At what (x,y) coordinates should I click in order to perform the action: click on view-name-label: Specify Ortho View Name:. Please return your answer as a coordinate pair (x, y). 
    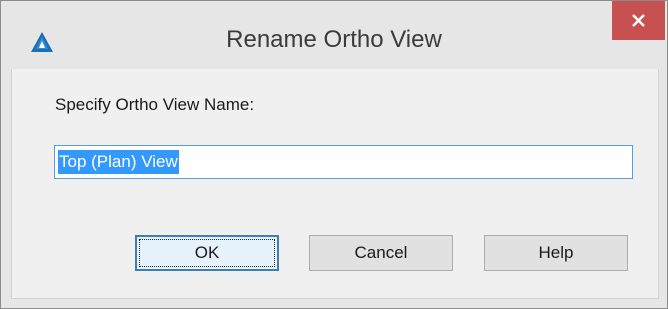
    Looking at the image, I should click on (155, 104).